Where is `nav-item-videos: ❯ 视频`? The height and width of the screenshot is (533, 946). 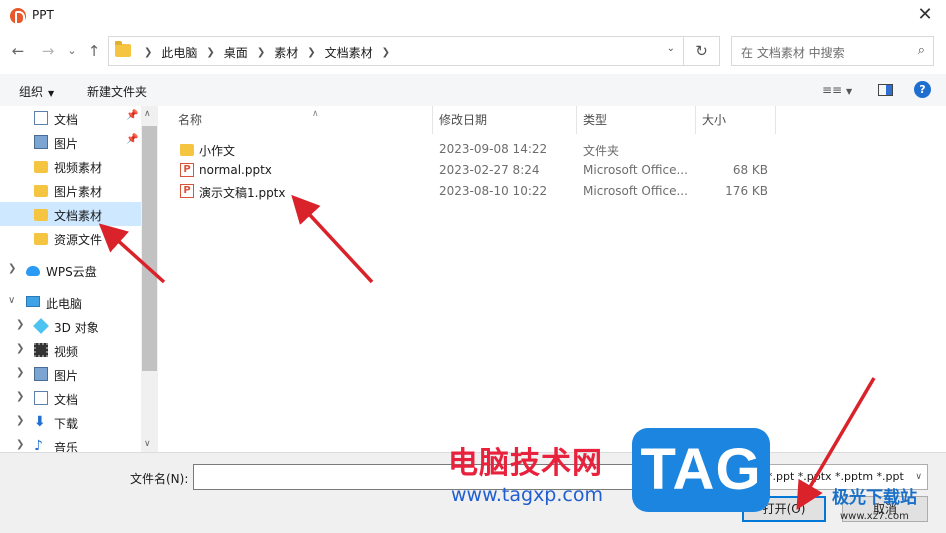
nav-item-videos: ❯ 视频 is located at coordinates (70, 350).